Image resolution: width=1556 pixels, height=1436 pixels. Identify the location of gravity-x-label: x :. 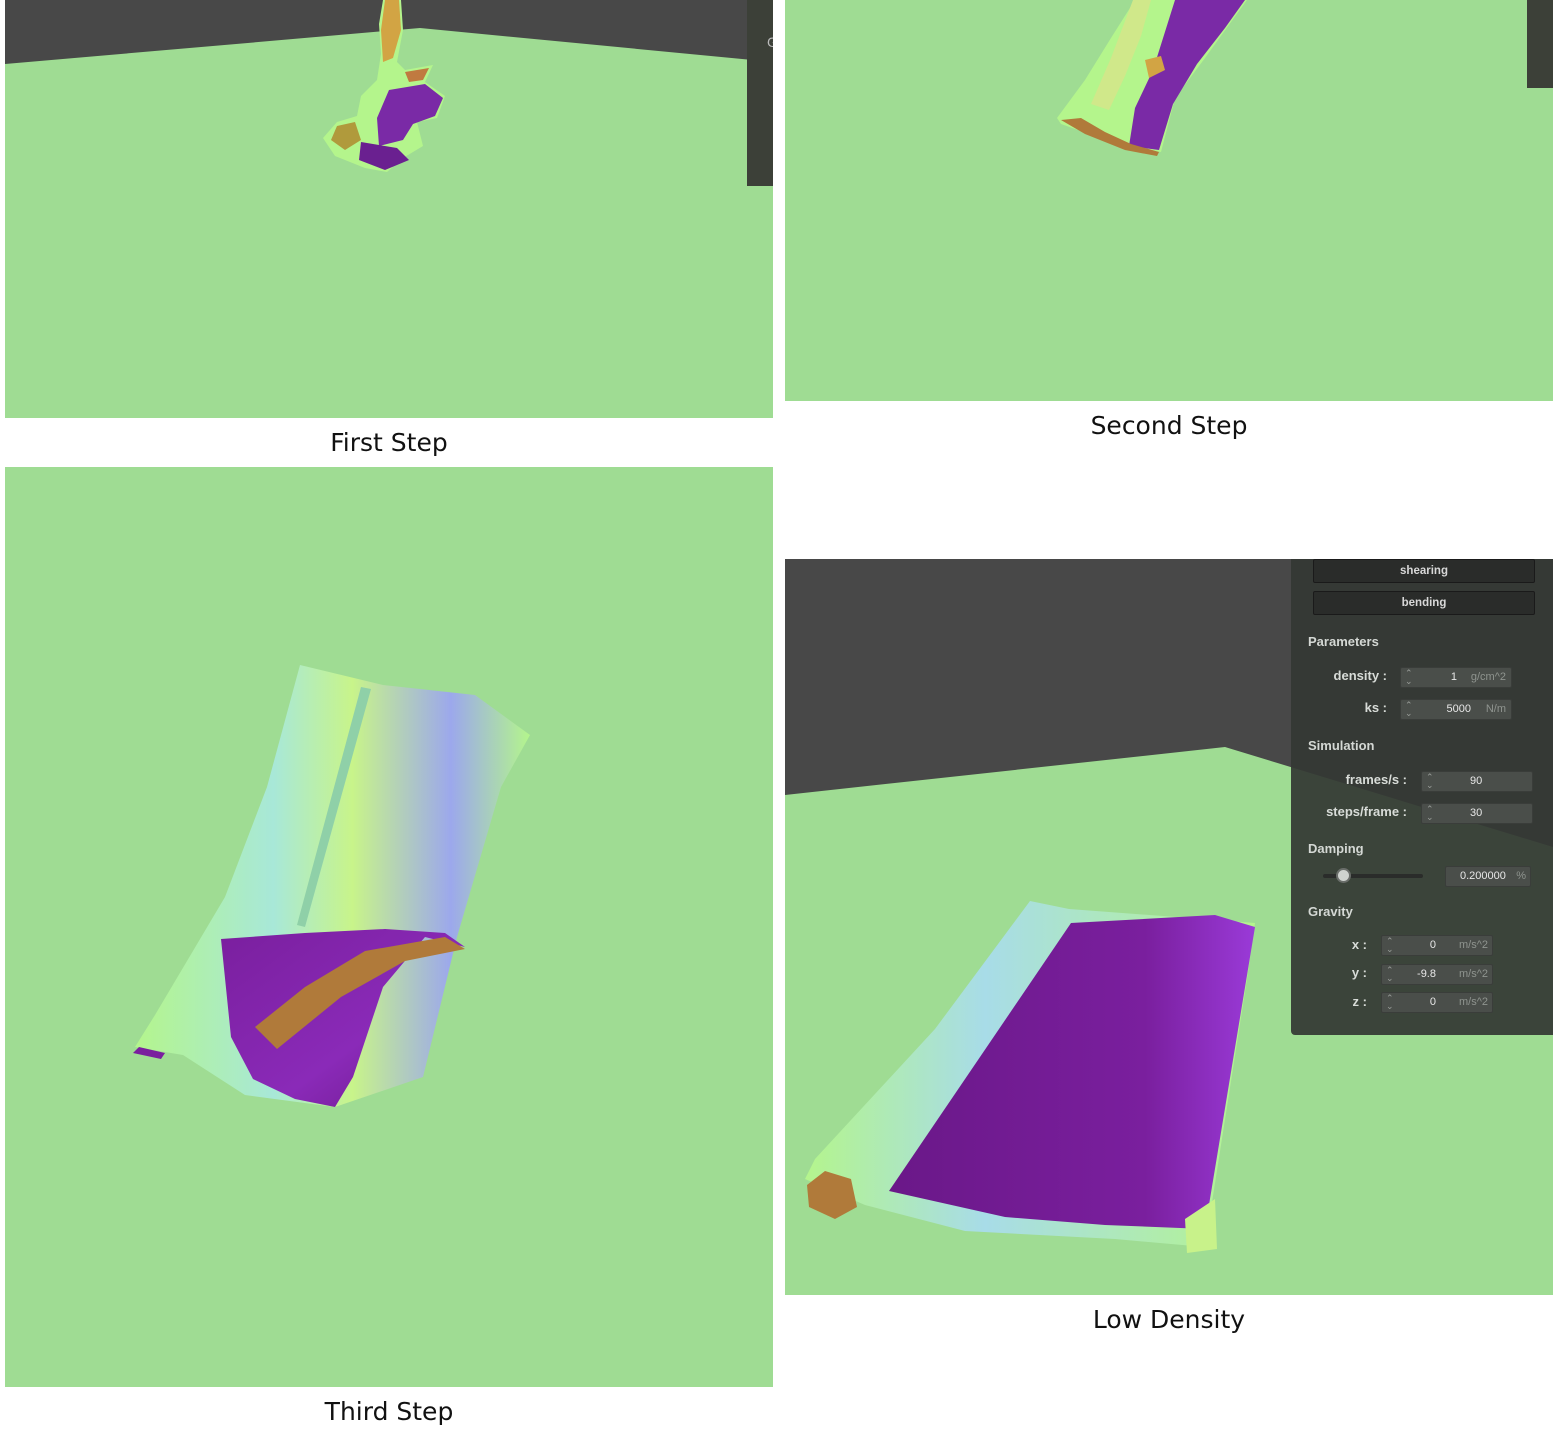
(1359, 944).